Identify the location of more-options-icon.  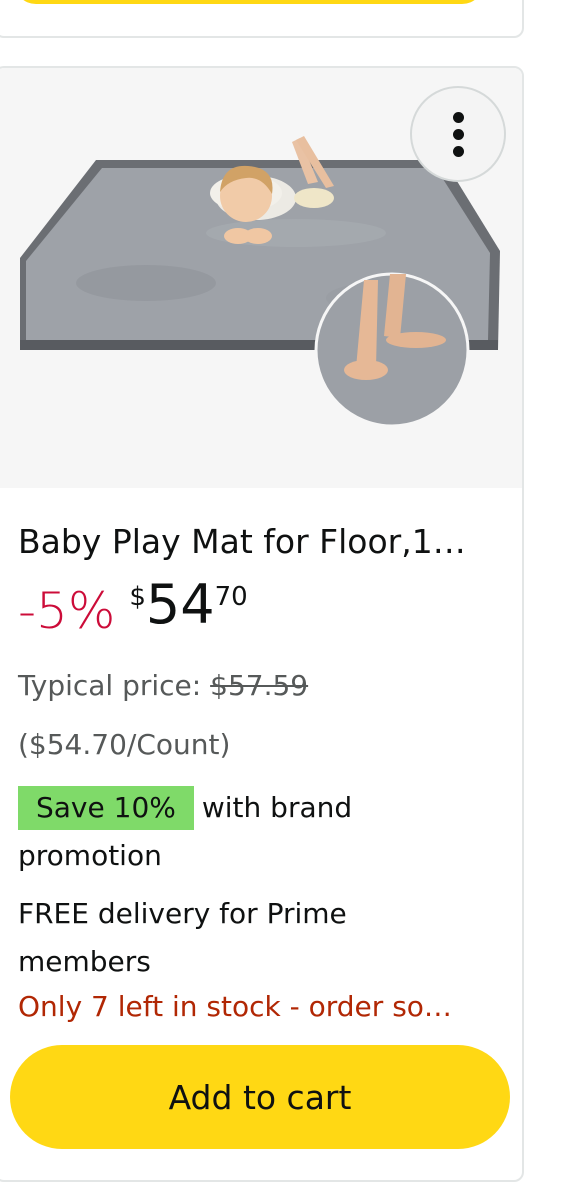
(458, 117).